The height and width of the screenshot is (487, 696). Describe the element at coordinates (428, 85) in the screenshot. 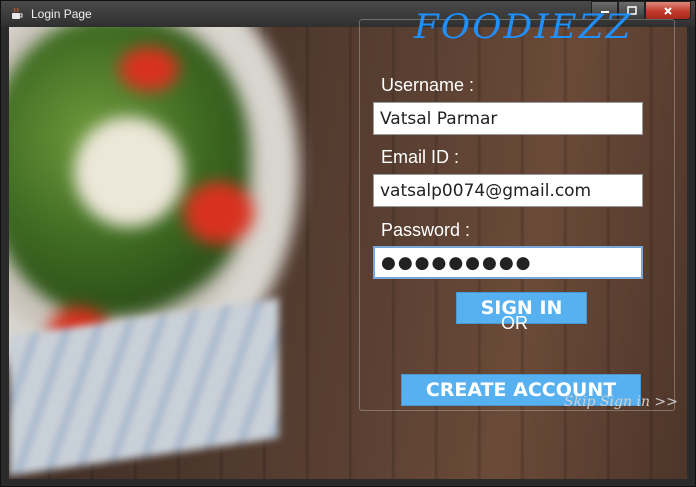

I see `username-label: Username :` at that location.